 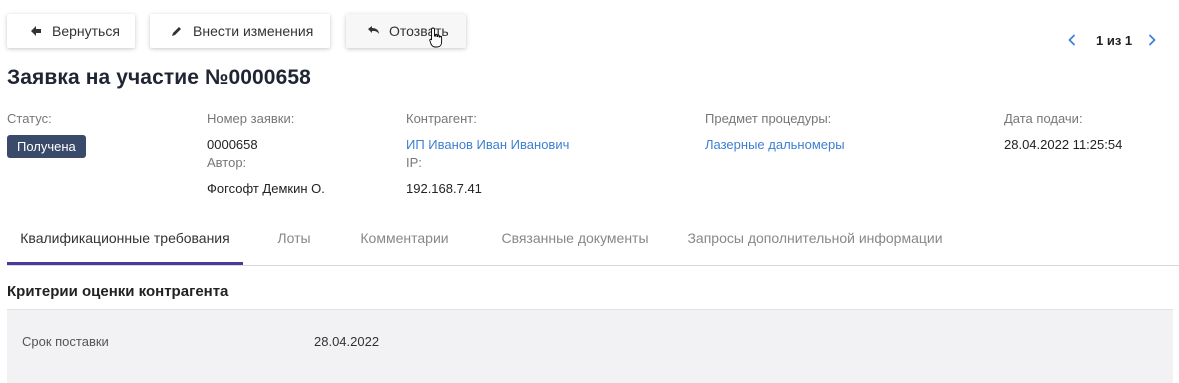 I want to click on edit-button: Внести изменения, so click(x=240, y=31).